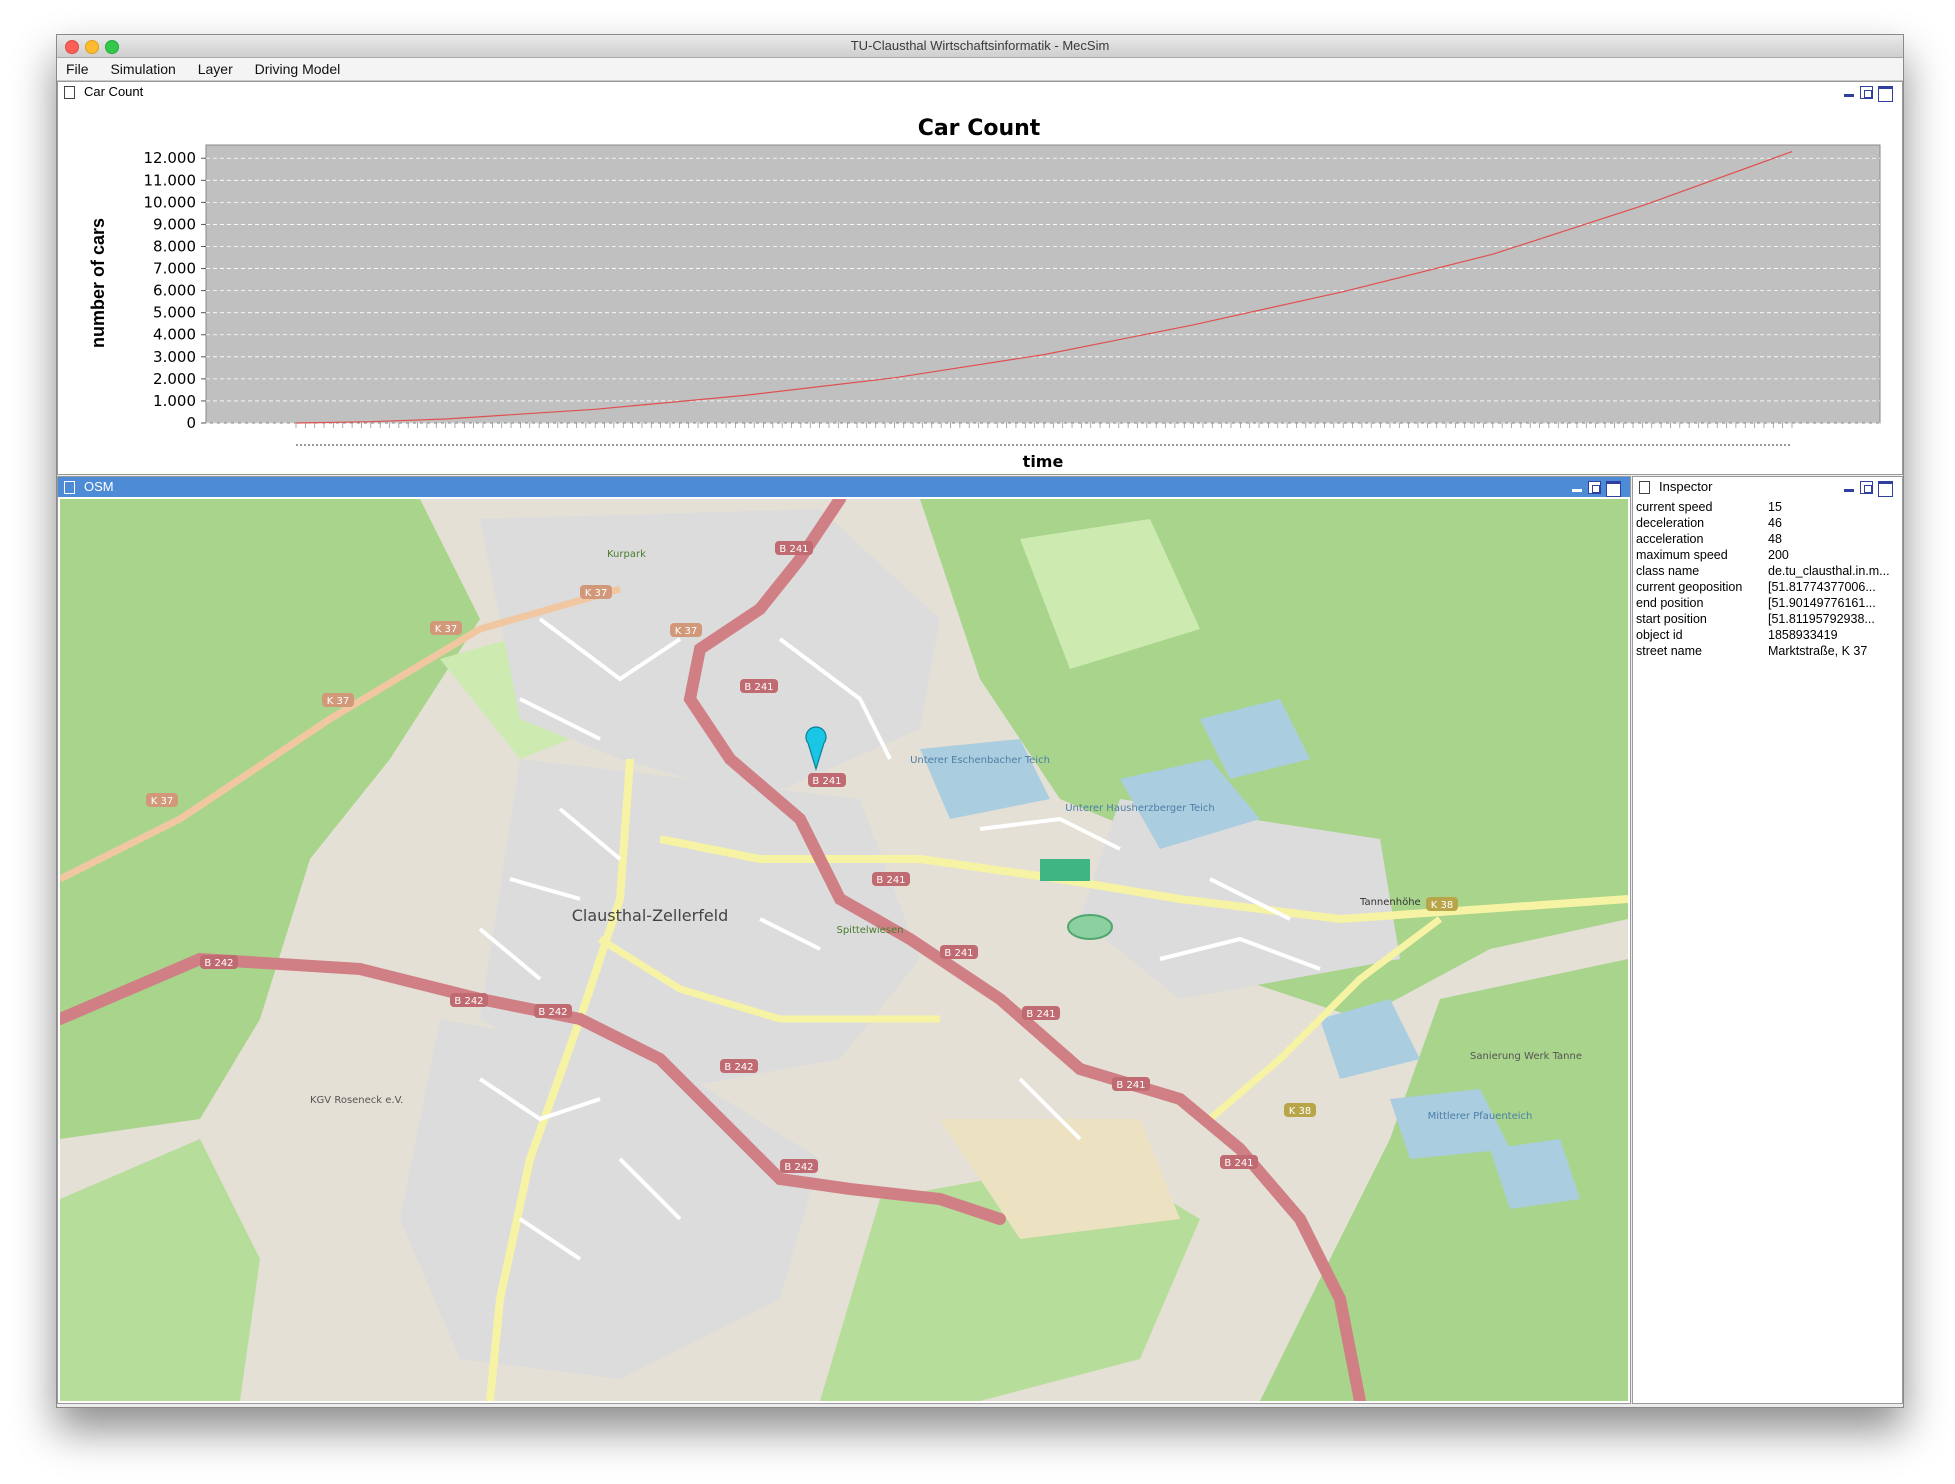 This screenshot has width=1955, height=1484. What do you see at coordinates (72, 47) in the screenshot?
I see `close-button` at bounding box center [72, 47].